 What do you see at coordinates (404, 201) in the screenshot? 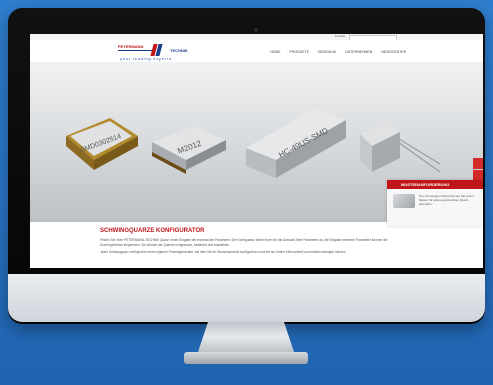
I see `sample-chip-image` at bounding box center [404, 201].